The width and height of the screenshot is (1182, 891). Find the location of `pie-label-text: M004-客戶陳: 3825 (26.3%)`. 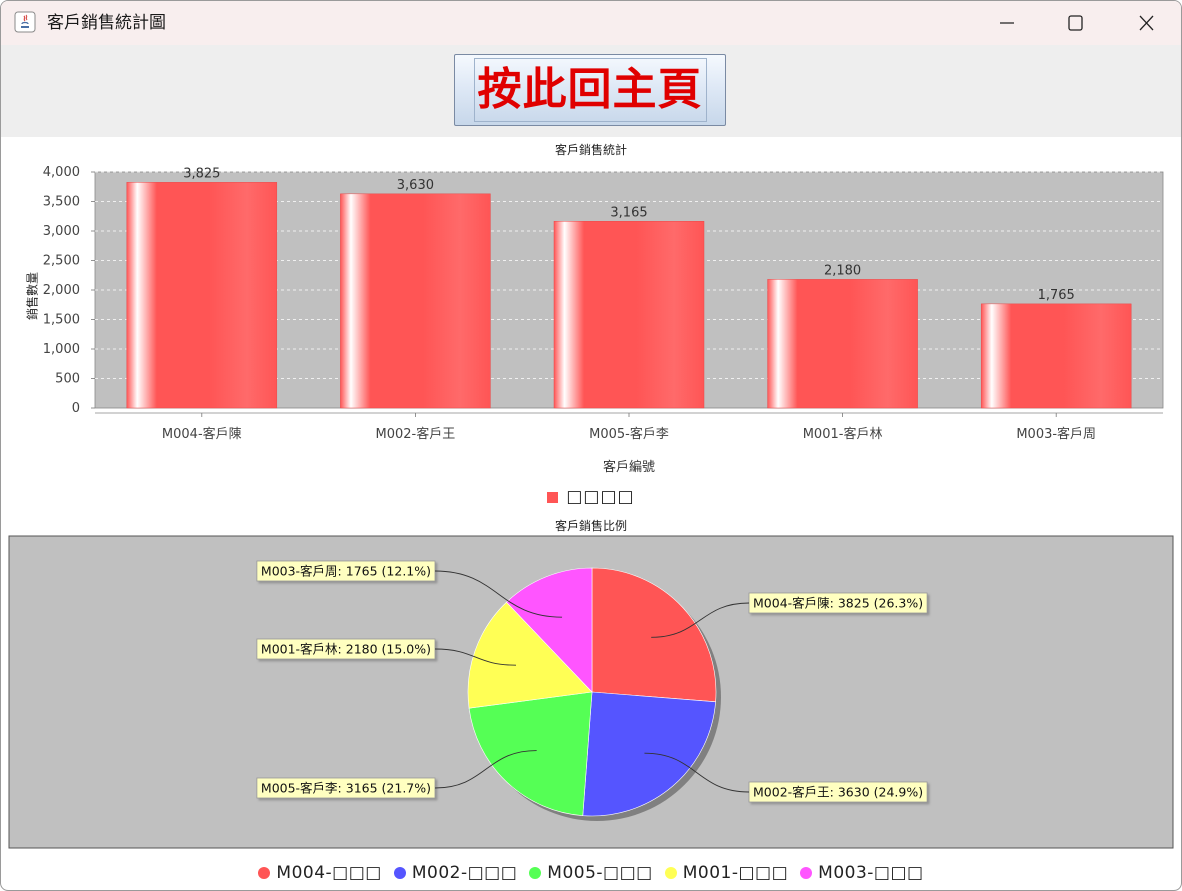

pie-label-text: M004-客戶陳: 3825 (26.3%) is located at coordinates (838, 603).